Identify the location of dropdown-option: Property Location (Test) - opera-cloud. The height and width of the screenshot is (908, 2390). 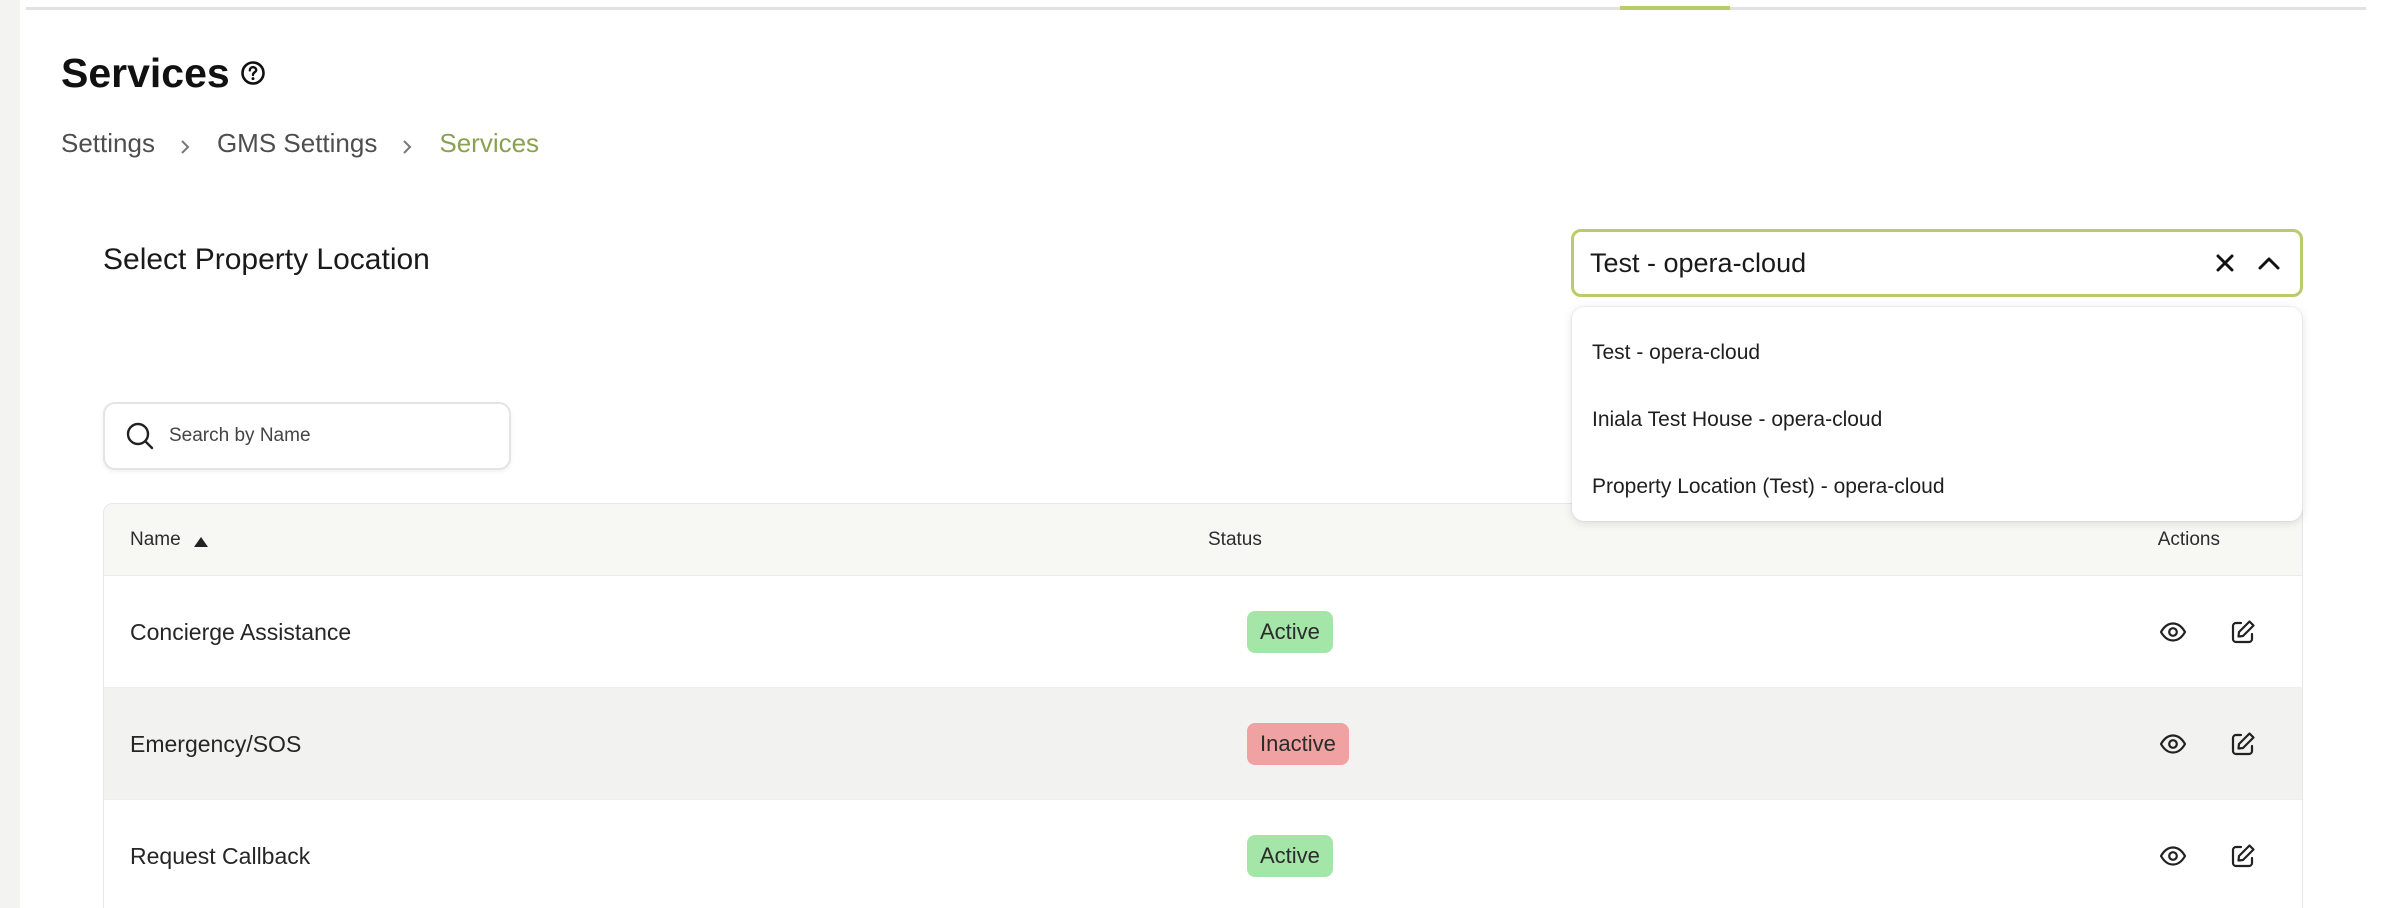
(1937, 486).